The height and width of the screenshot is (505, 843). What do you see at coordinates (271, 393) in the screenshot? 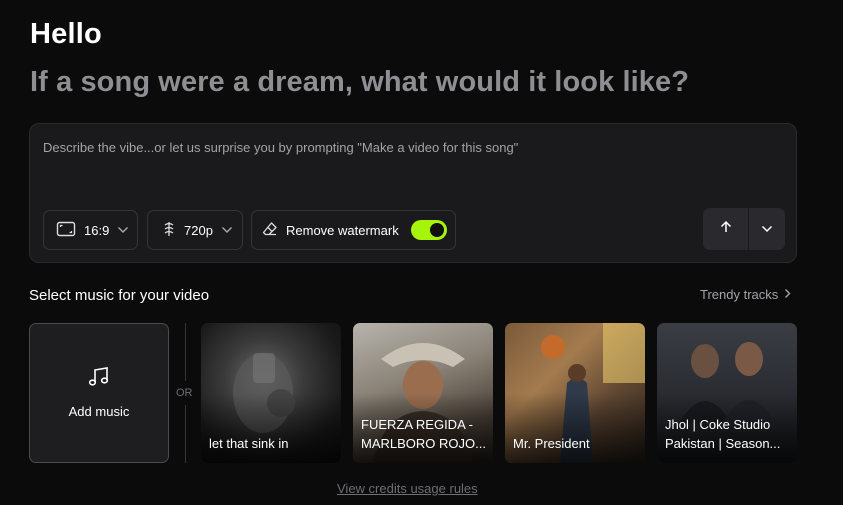
I see `track-card: let that sink in` at bounding box center [271, 393].